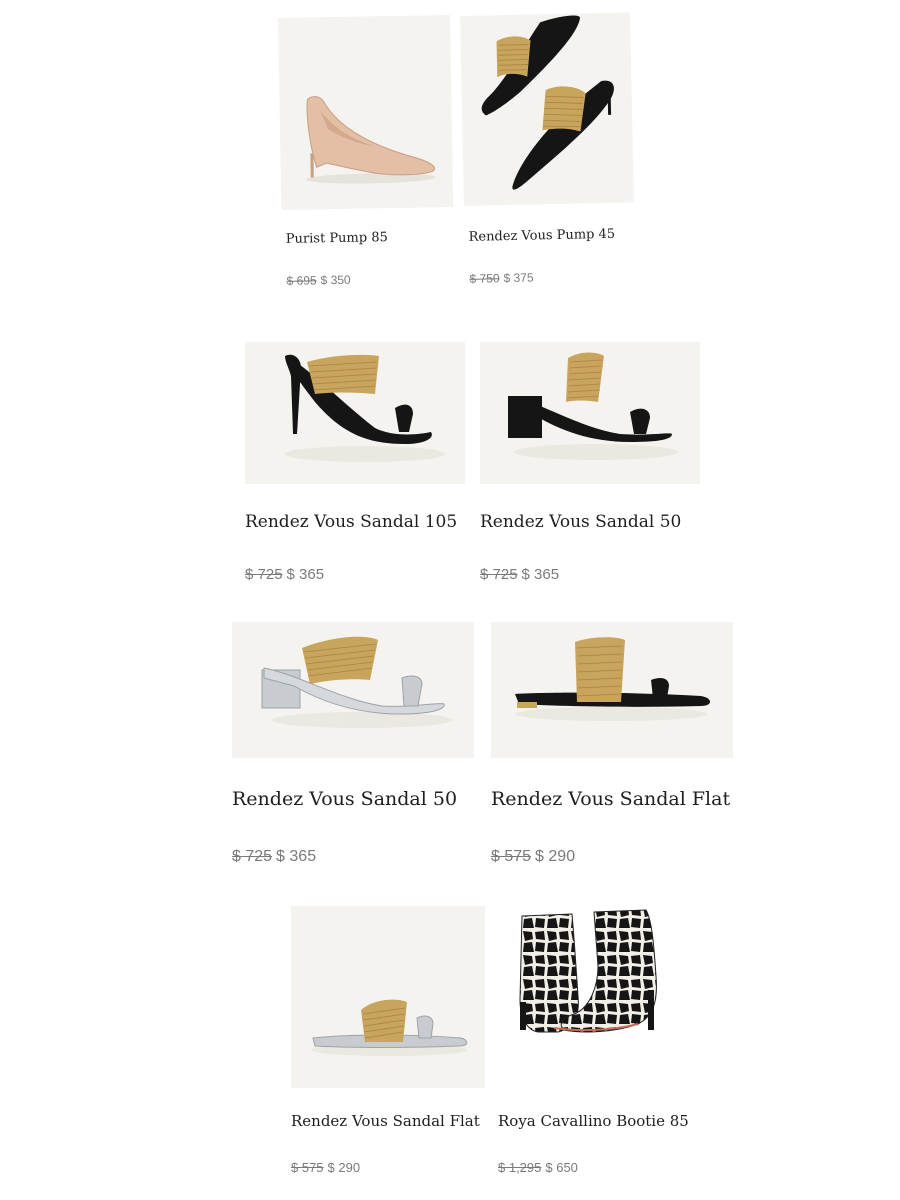 This screenshot has height=1200, width=900. I want to click on original-price: $ 750, so click(484, 278).